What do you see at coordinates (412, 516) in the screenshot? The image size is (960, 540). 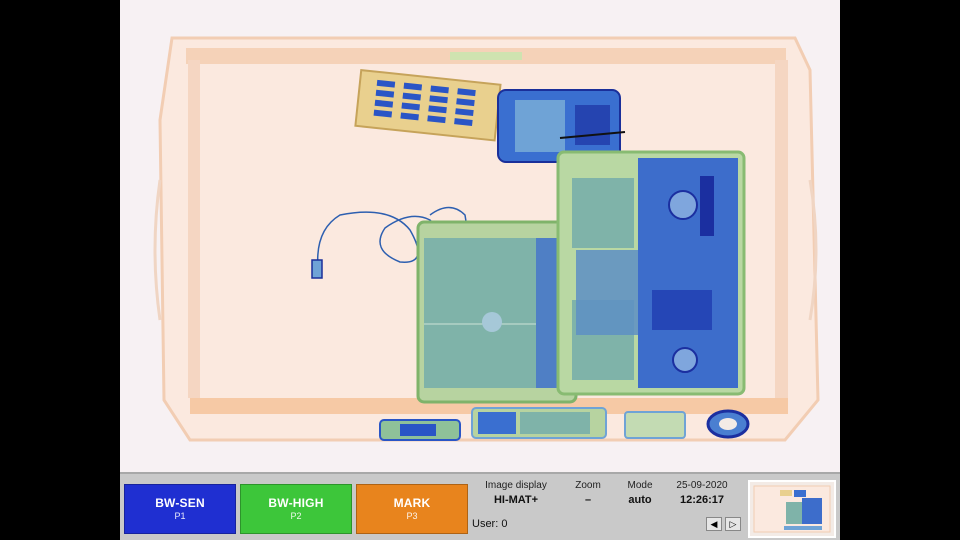 I see `mark-key: P3` at bounding box center [412, 516].